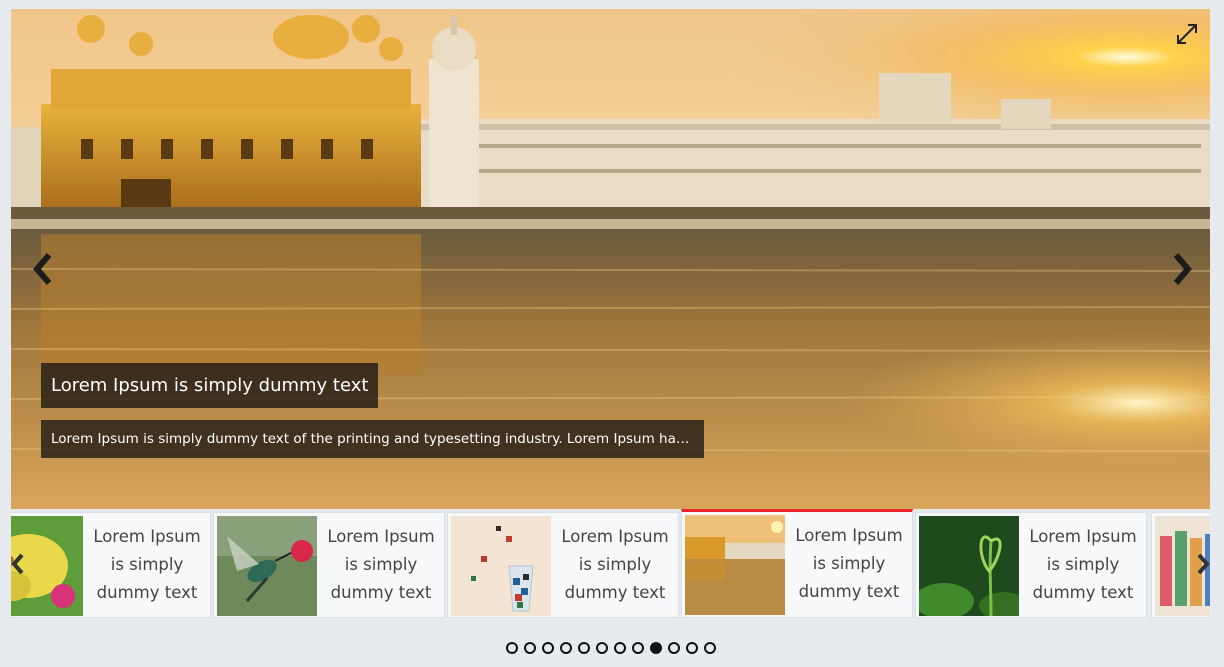 This screenshot has height=667, width=1224. I want to click on thumbnail-next-button, so click(1203, 564).